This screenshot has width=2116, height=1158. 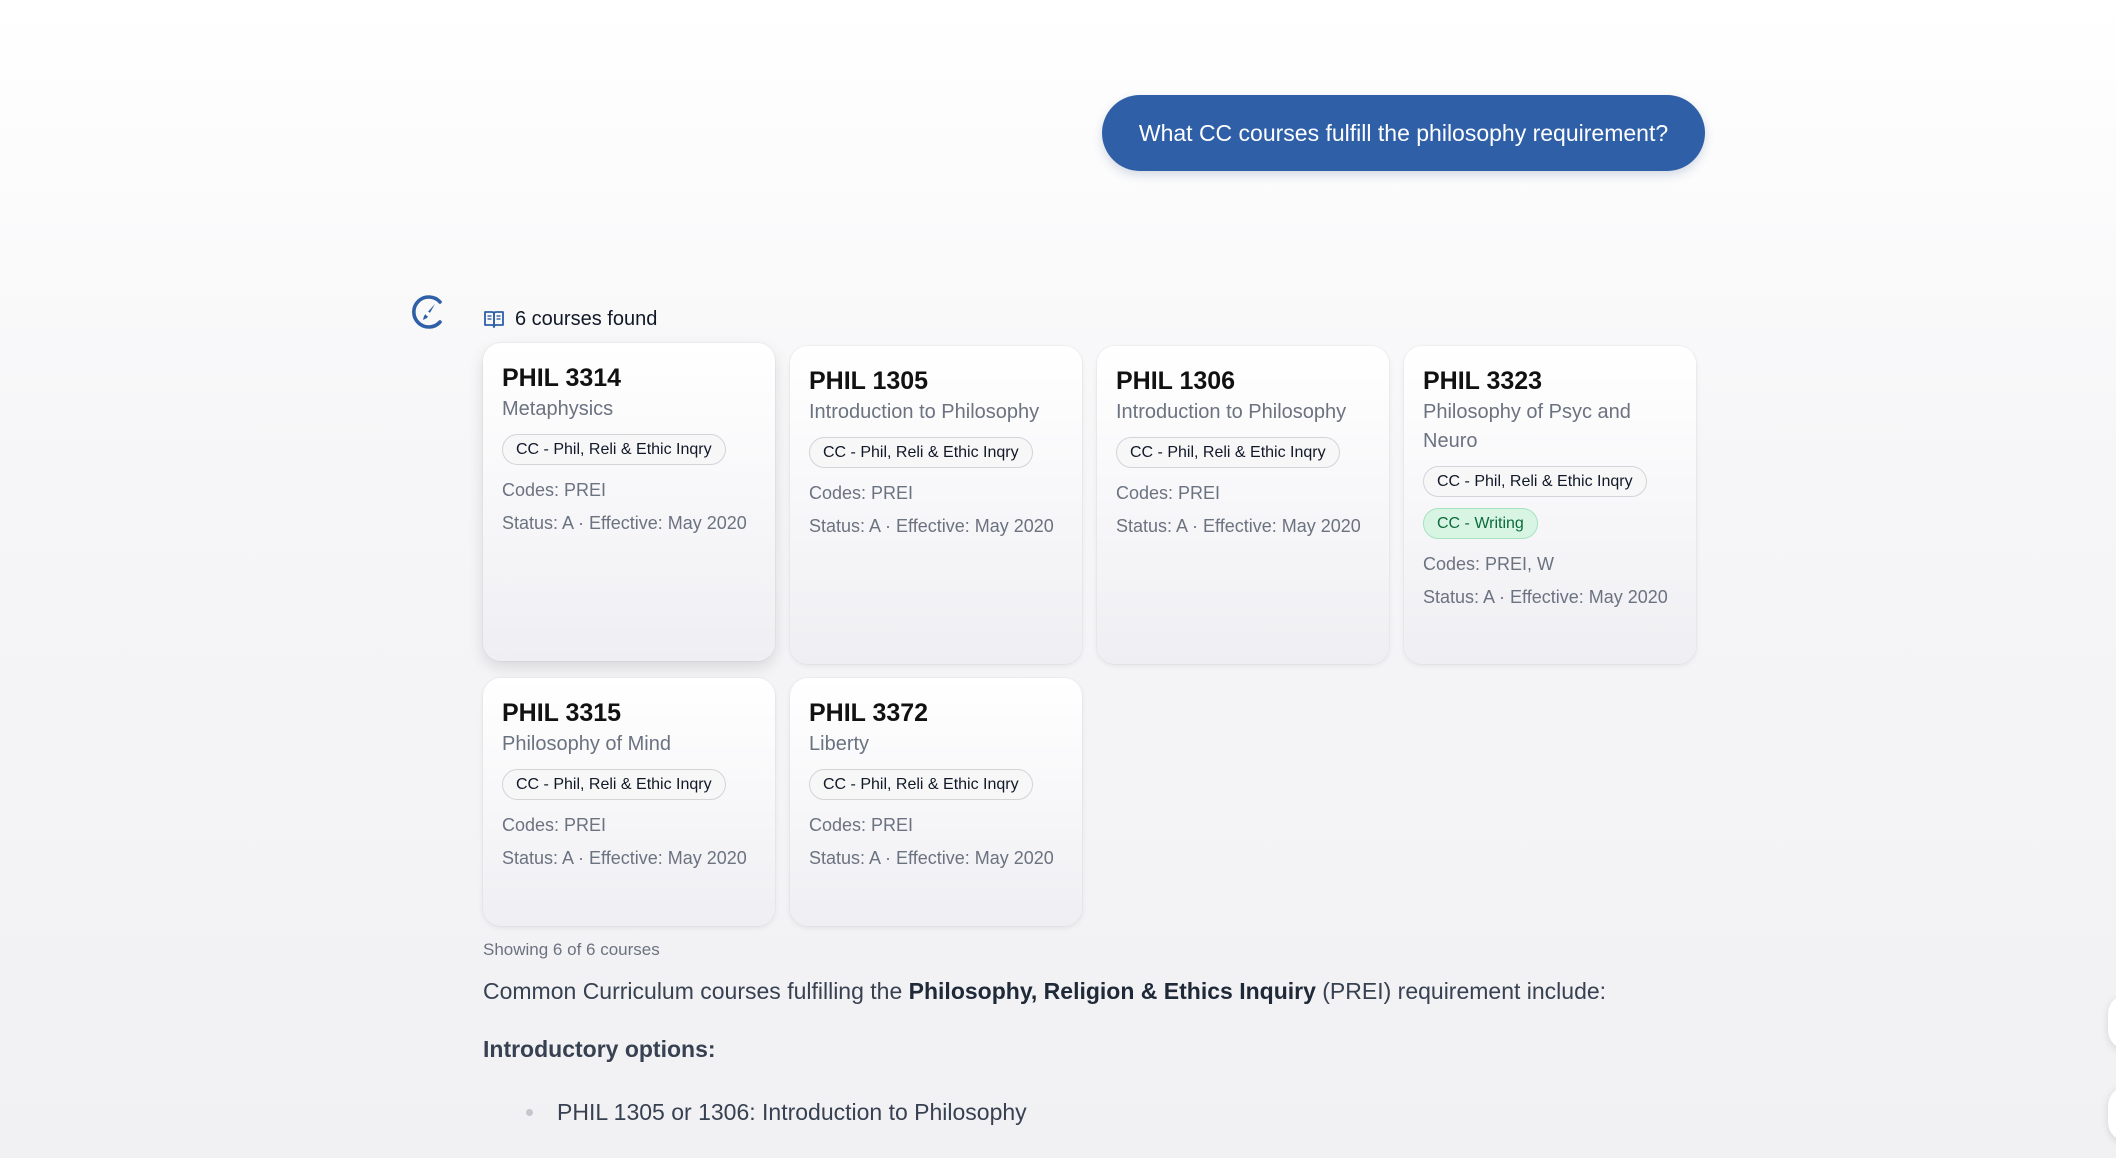 I want to click on compass-logo-icon, so click(x=428, y=312).